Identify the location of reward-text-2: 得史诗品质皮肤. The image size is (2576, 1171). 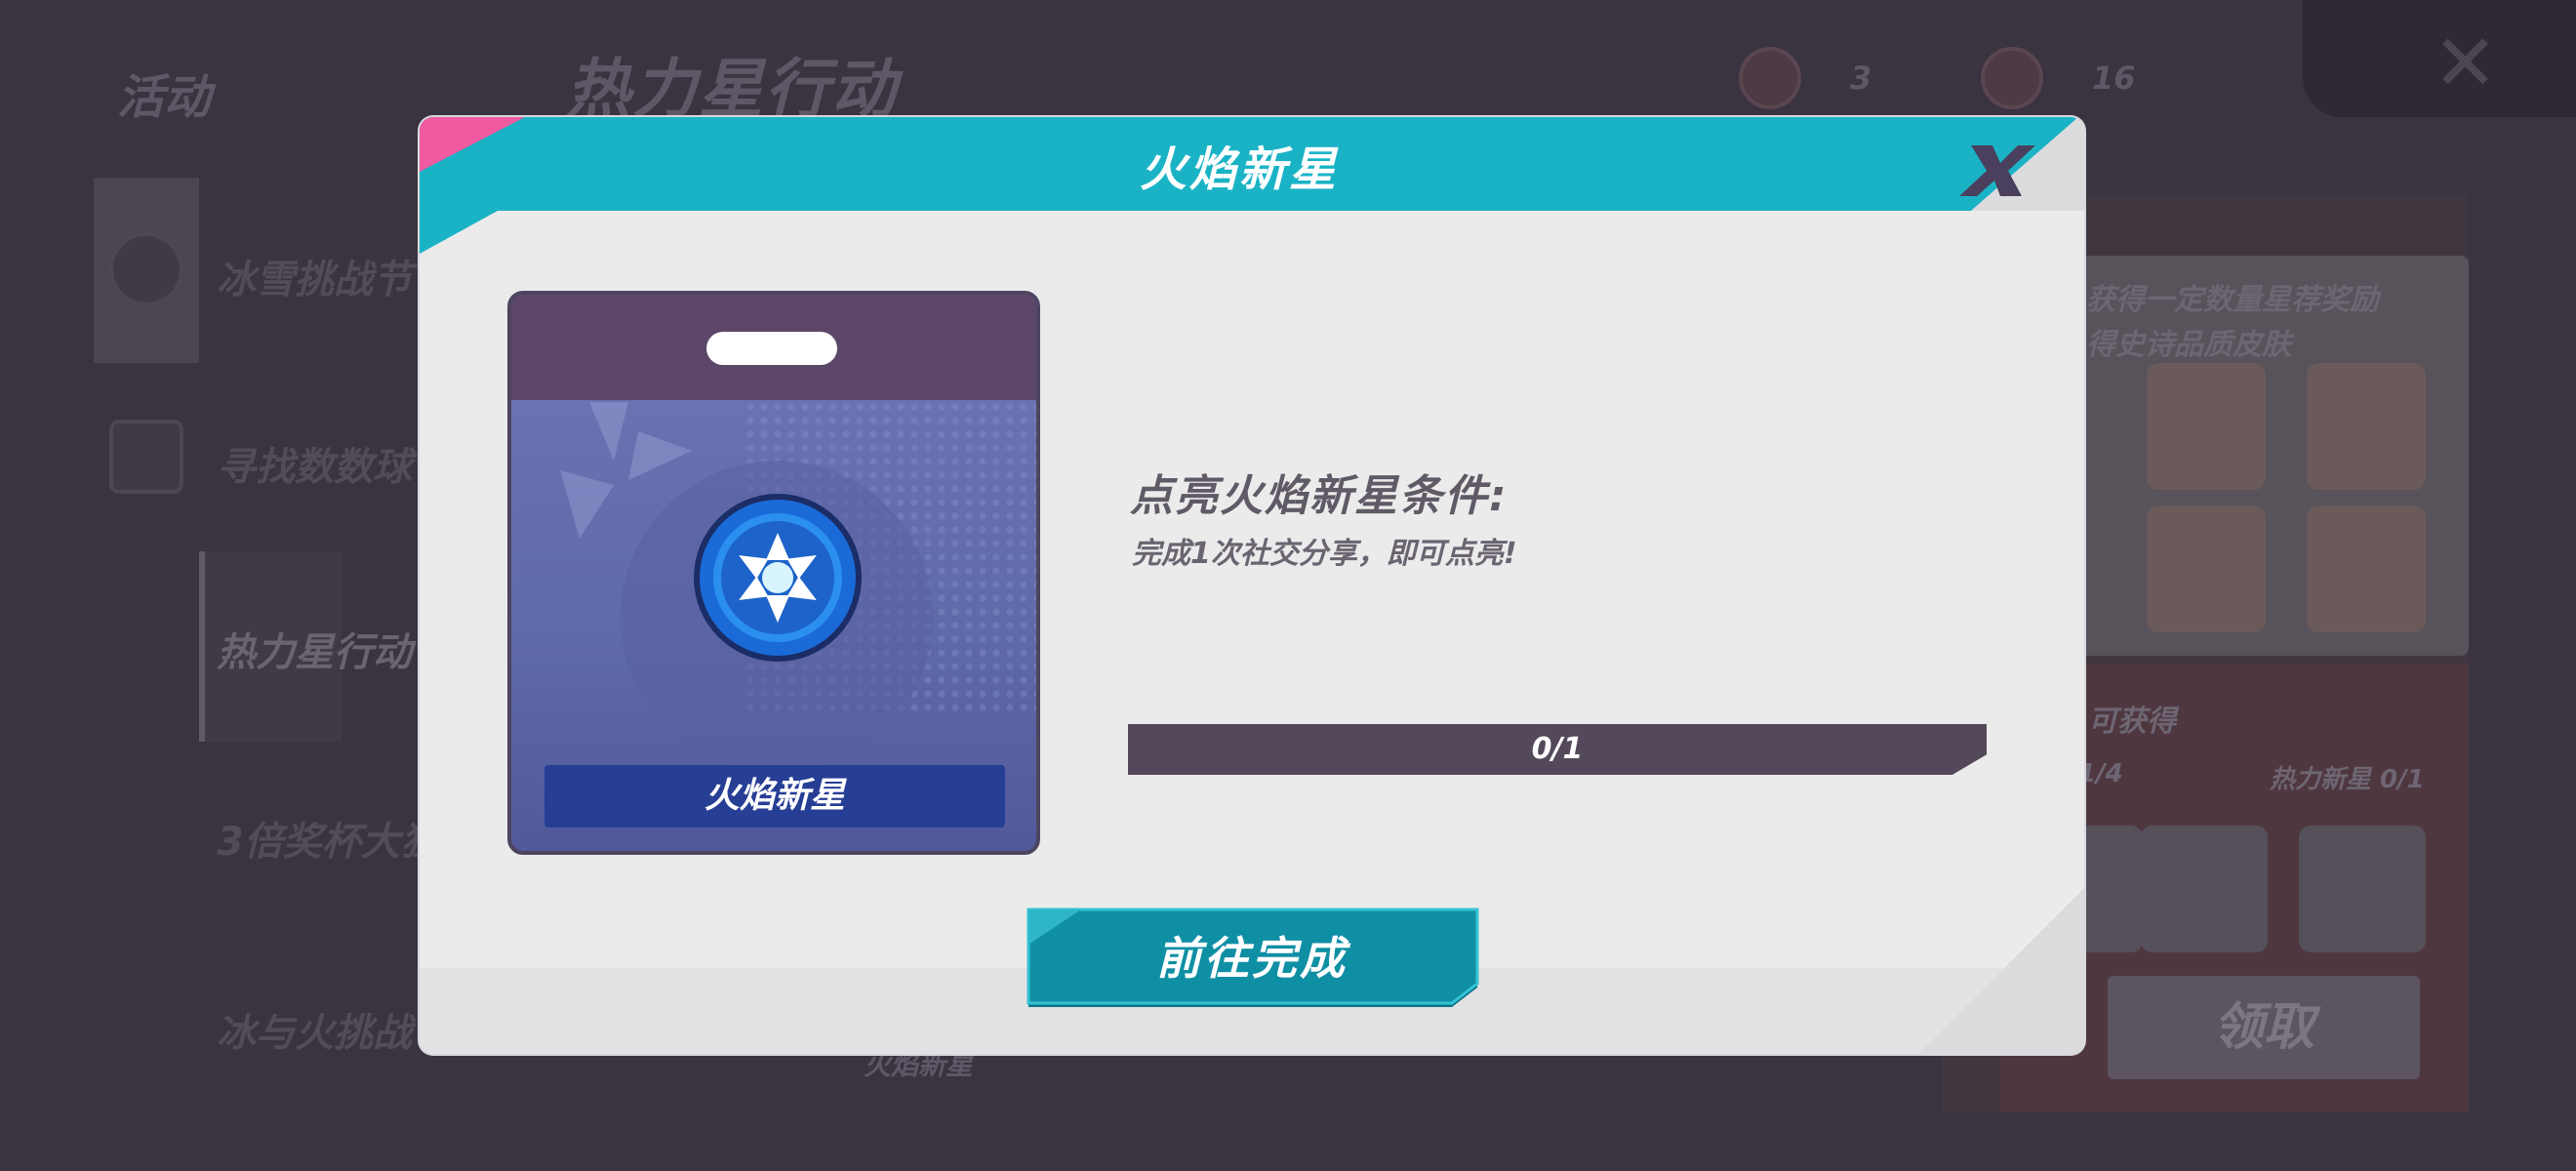
(2188, 345).